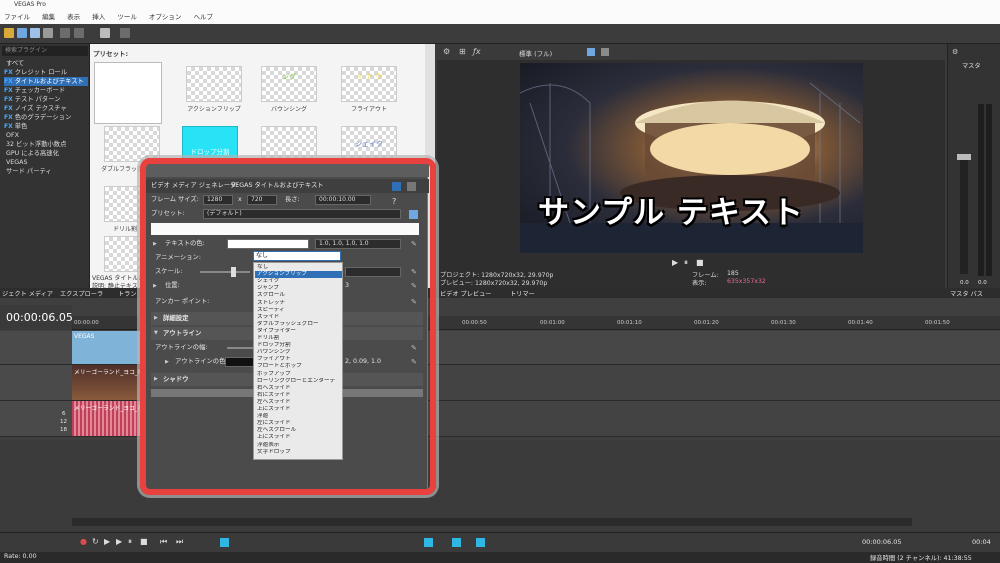 This screenshot has width=1000, height=563. I want to click on copy-icon, so click(79, 33).